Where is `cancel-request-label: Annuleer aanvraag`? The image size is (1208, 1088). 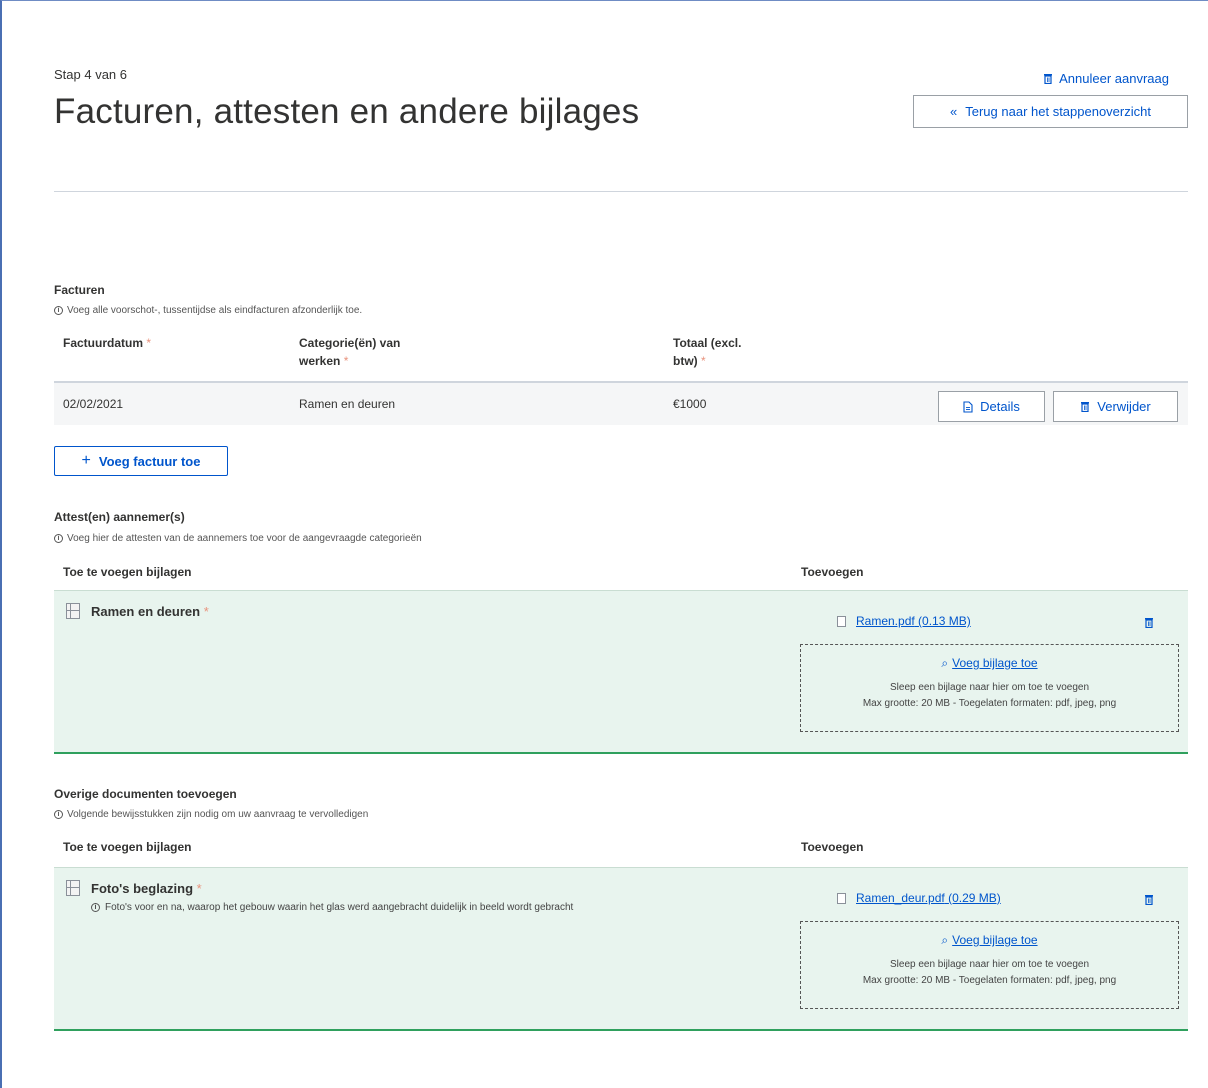 cancel-request-label: Annuleer aanvraag is located at coordinates (1114, 78).